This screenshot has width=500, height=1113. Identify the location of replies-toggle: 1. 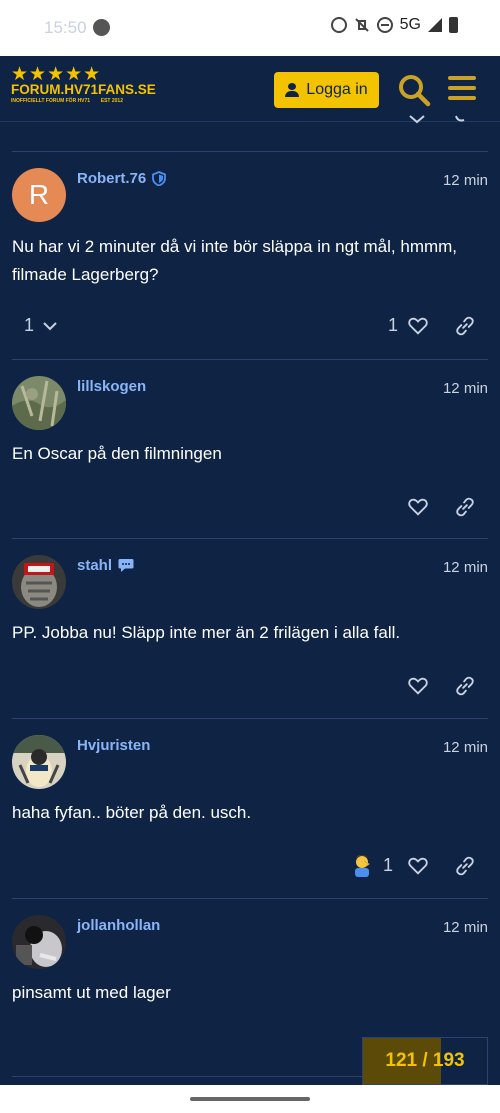
(42, 325).